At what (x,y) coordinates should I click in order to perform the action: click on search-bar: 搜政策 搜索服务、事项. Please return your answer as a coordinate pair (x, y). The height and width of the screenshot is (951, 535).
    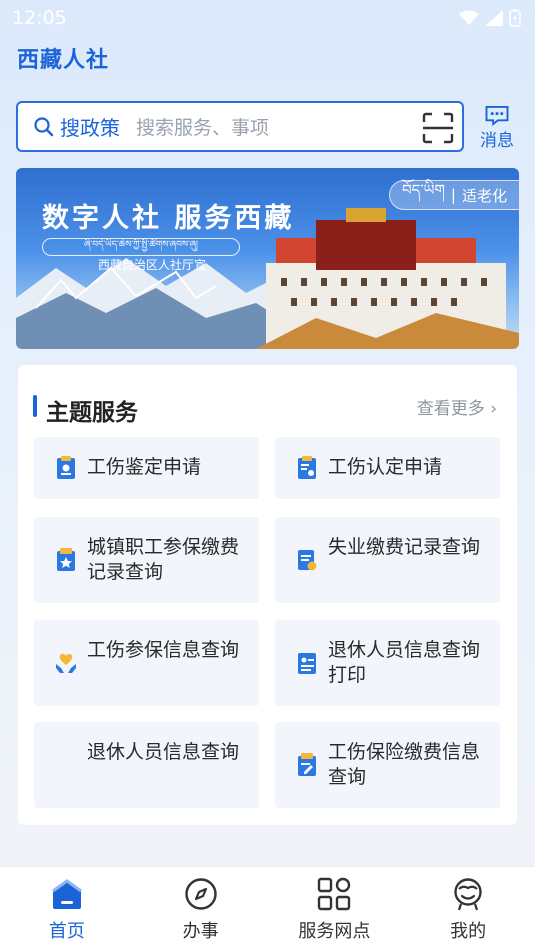
    Looking at the image, I should click on (240, 126).